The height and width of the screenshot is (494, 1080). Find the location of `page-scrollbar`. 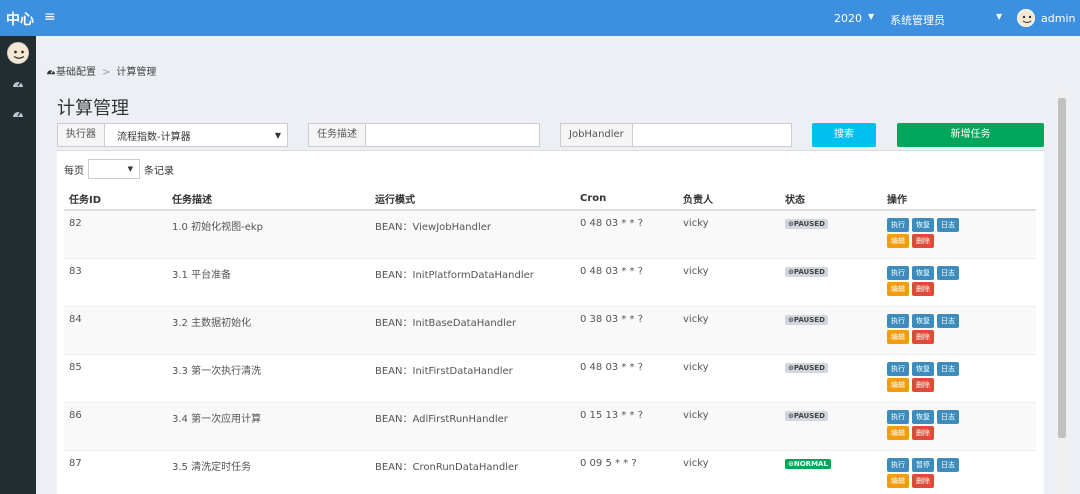

page-scrollbar is located at coordinates (1062, 291).